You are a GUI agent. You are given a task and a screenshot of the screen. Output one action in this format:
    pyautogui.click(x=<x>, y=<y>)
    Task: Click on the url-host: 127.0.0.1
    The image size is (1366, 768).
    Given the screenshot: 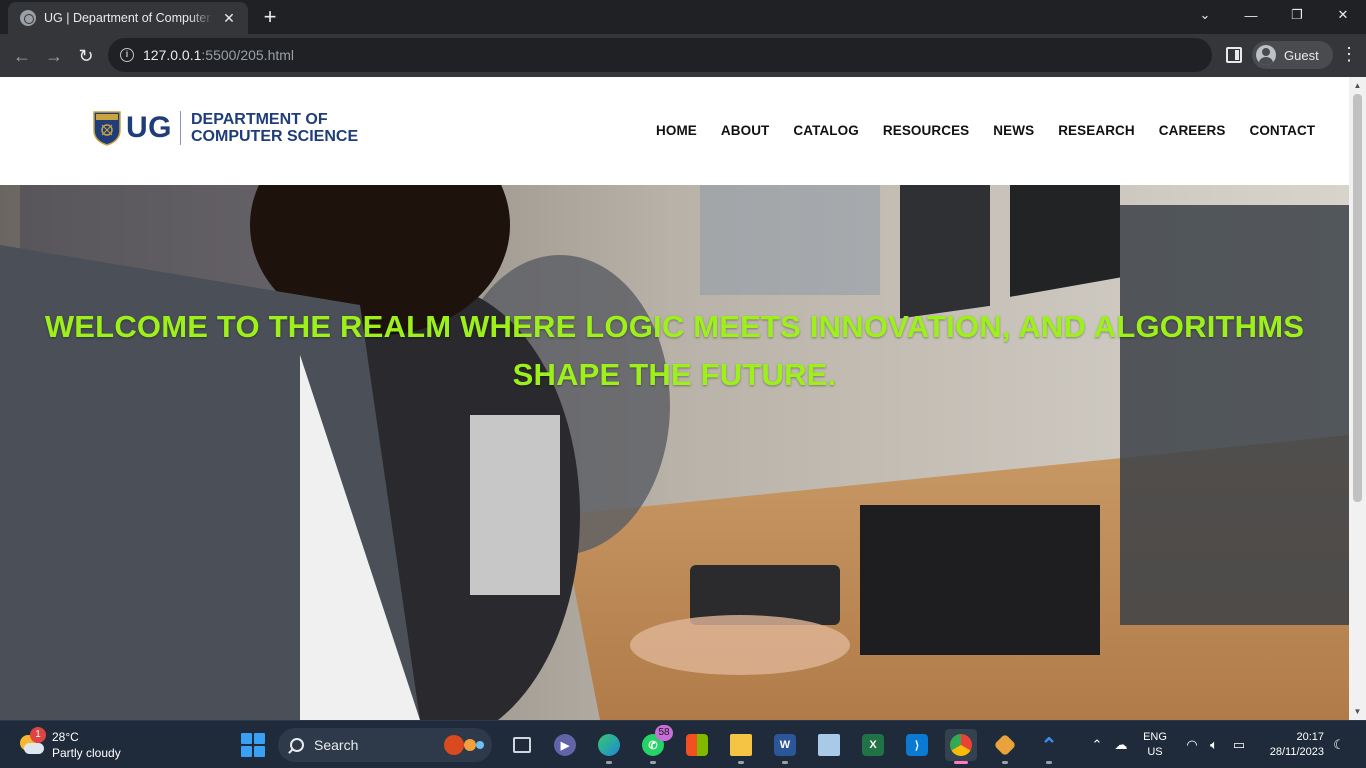 What is the action you would take?
    pyautogui.click(x=172, y=55)
    